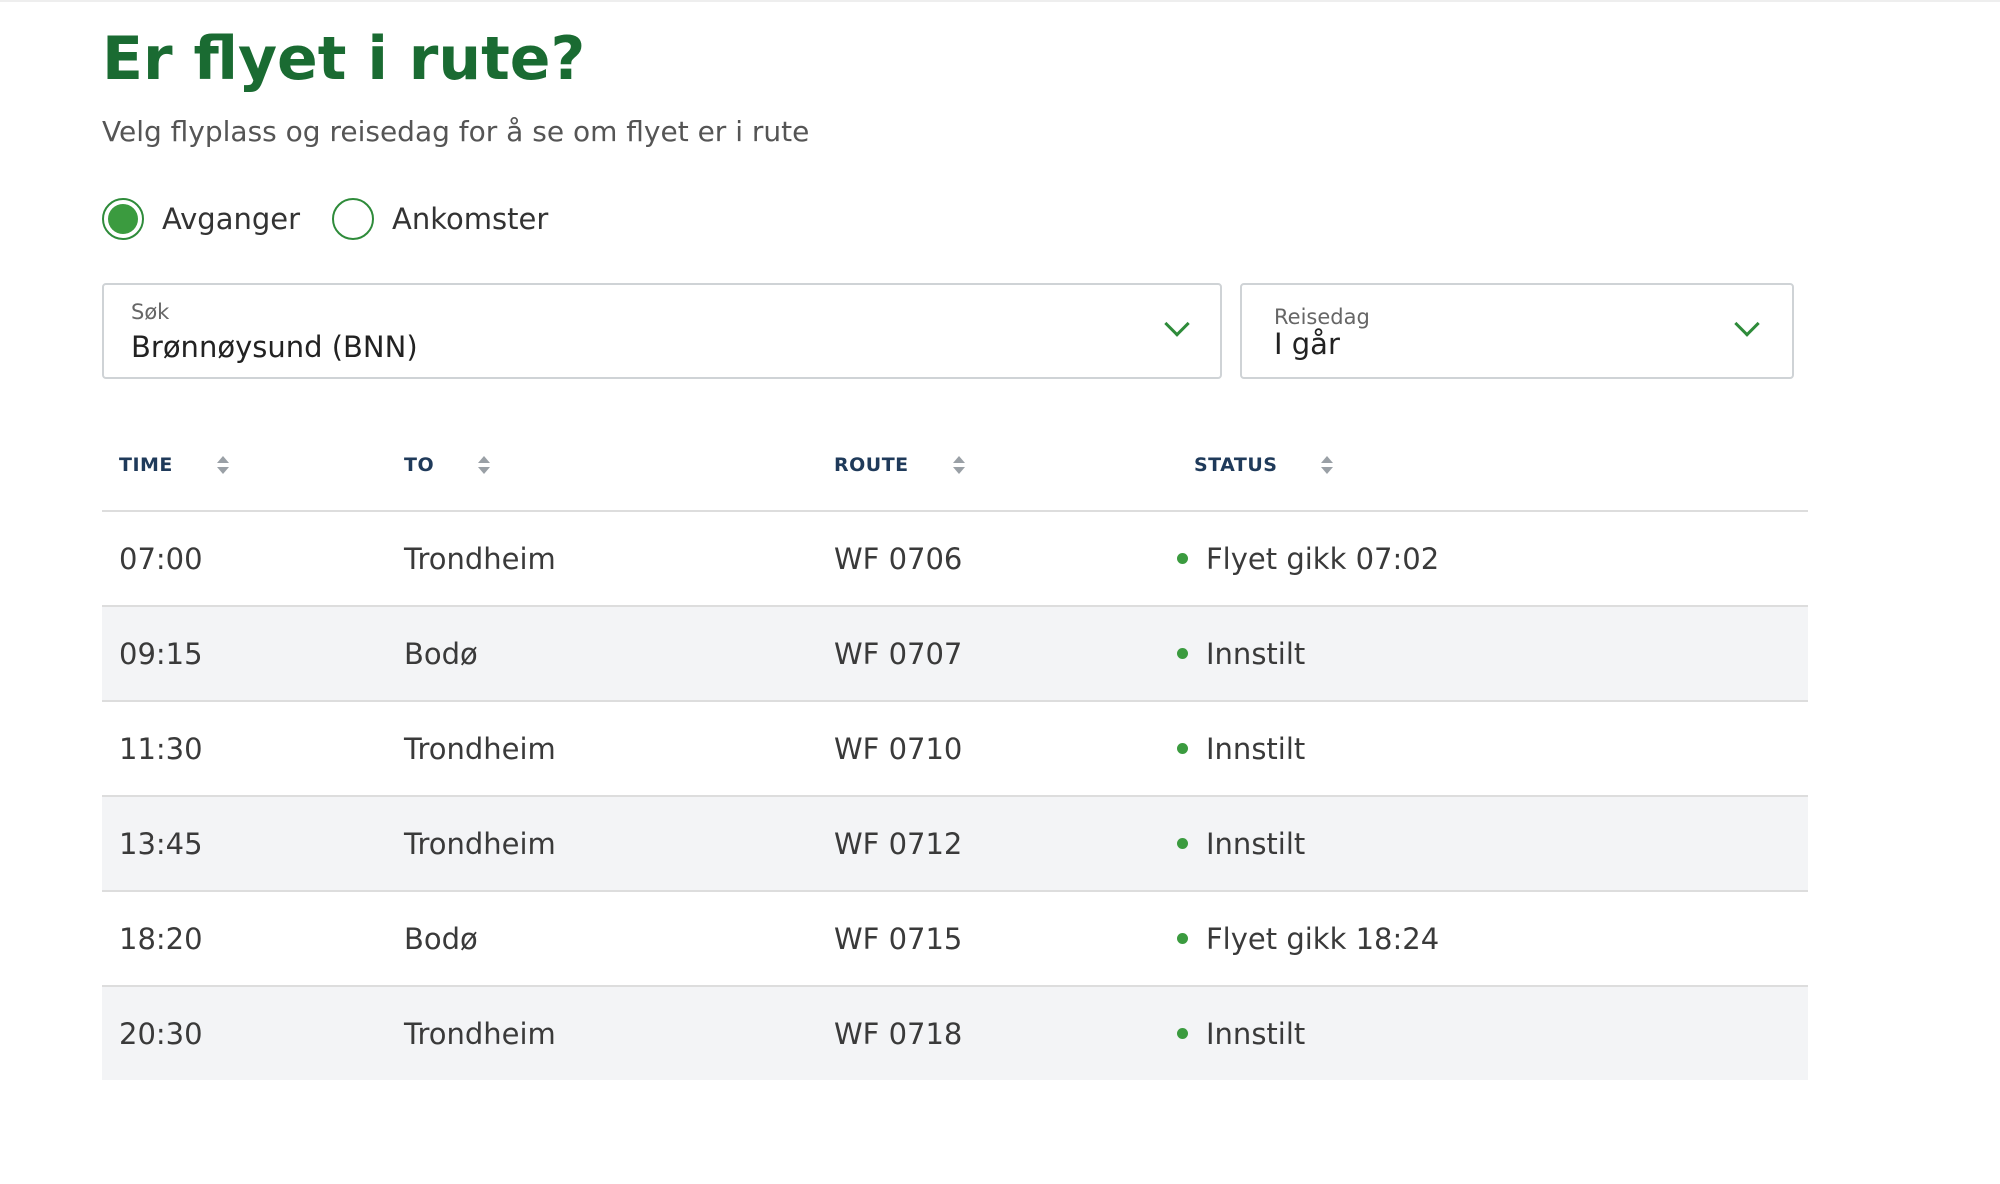 The image size is (2000, 1184). What do you see at coordinates (1014, 749) in the screenshot?
I see `cell-route: WF 0710` at bounding box center [1014, 749].